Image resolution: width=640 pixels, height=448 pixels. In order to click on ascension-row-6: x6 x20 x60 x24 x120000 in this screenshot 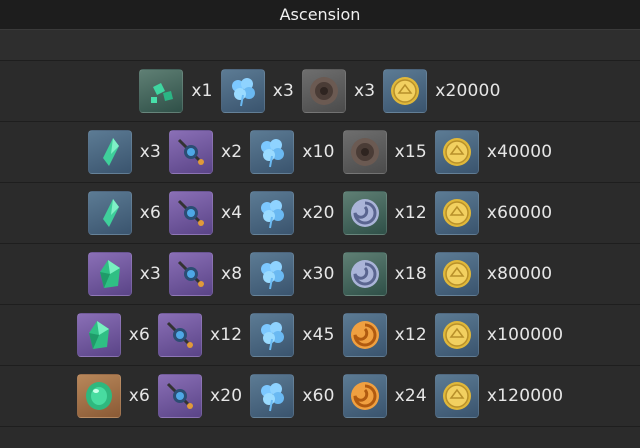, I will do `click(320, 396)`.